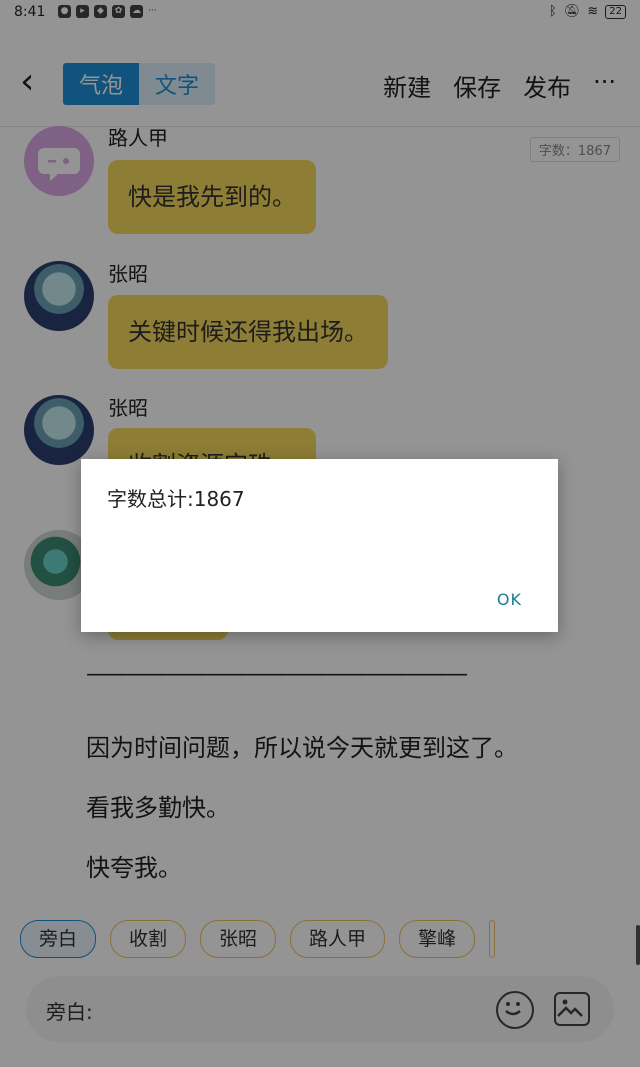 This screenshot has height=1067, width=640. I want to click on word-count-dialog: 字数总计:1867 OK, so click(319, 545).